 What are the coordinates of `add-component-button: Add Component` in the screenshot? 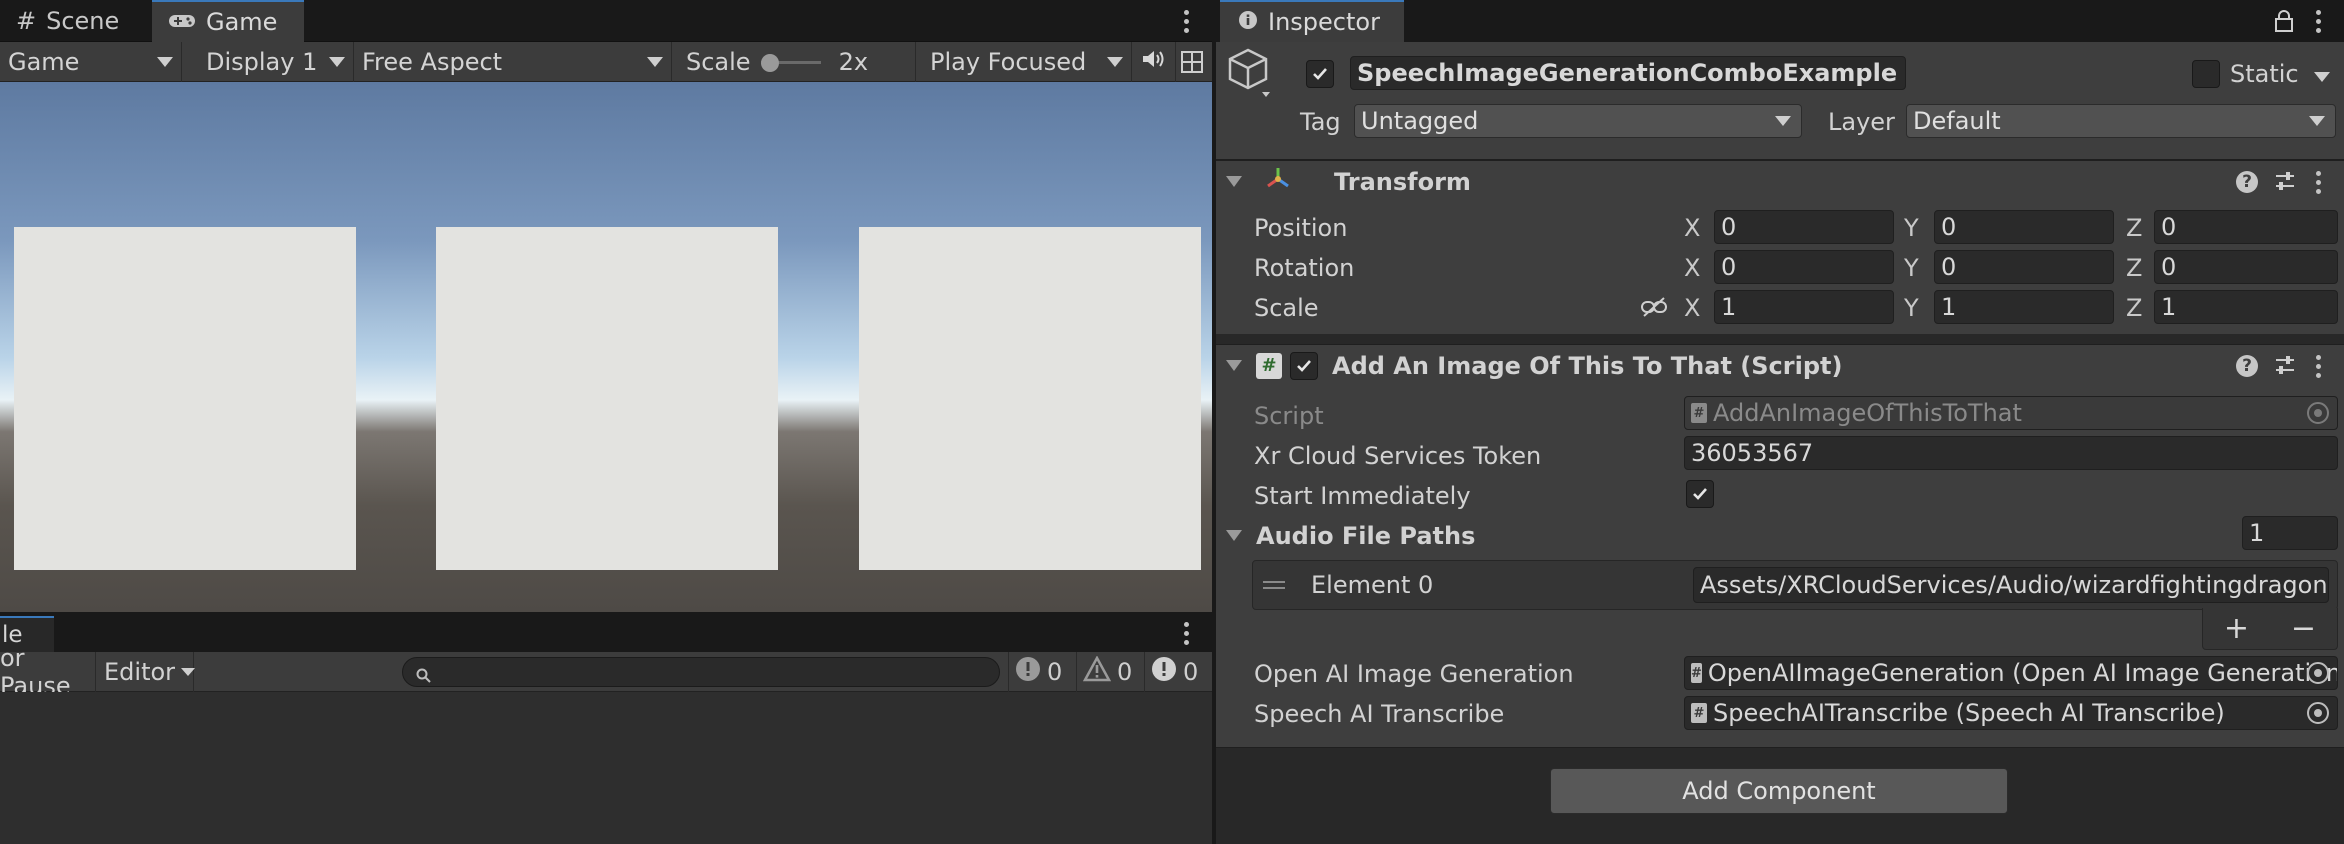 It's located at (1779, 791).